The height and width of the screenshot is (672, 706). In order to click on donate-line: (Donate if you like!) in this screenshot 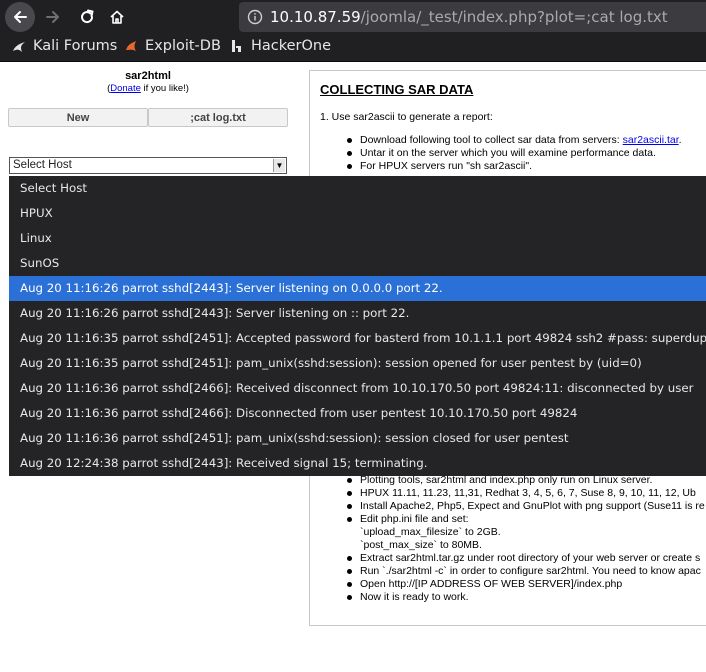, I will do `click(148, 88)`.